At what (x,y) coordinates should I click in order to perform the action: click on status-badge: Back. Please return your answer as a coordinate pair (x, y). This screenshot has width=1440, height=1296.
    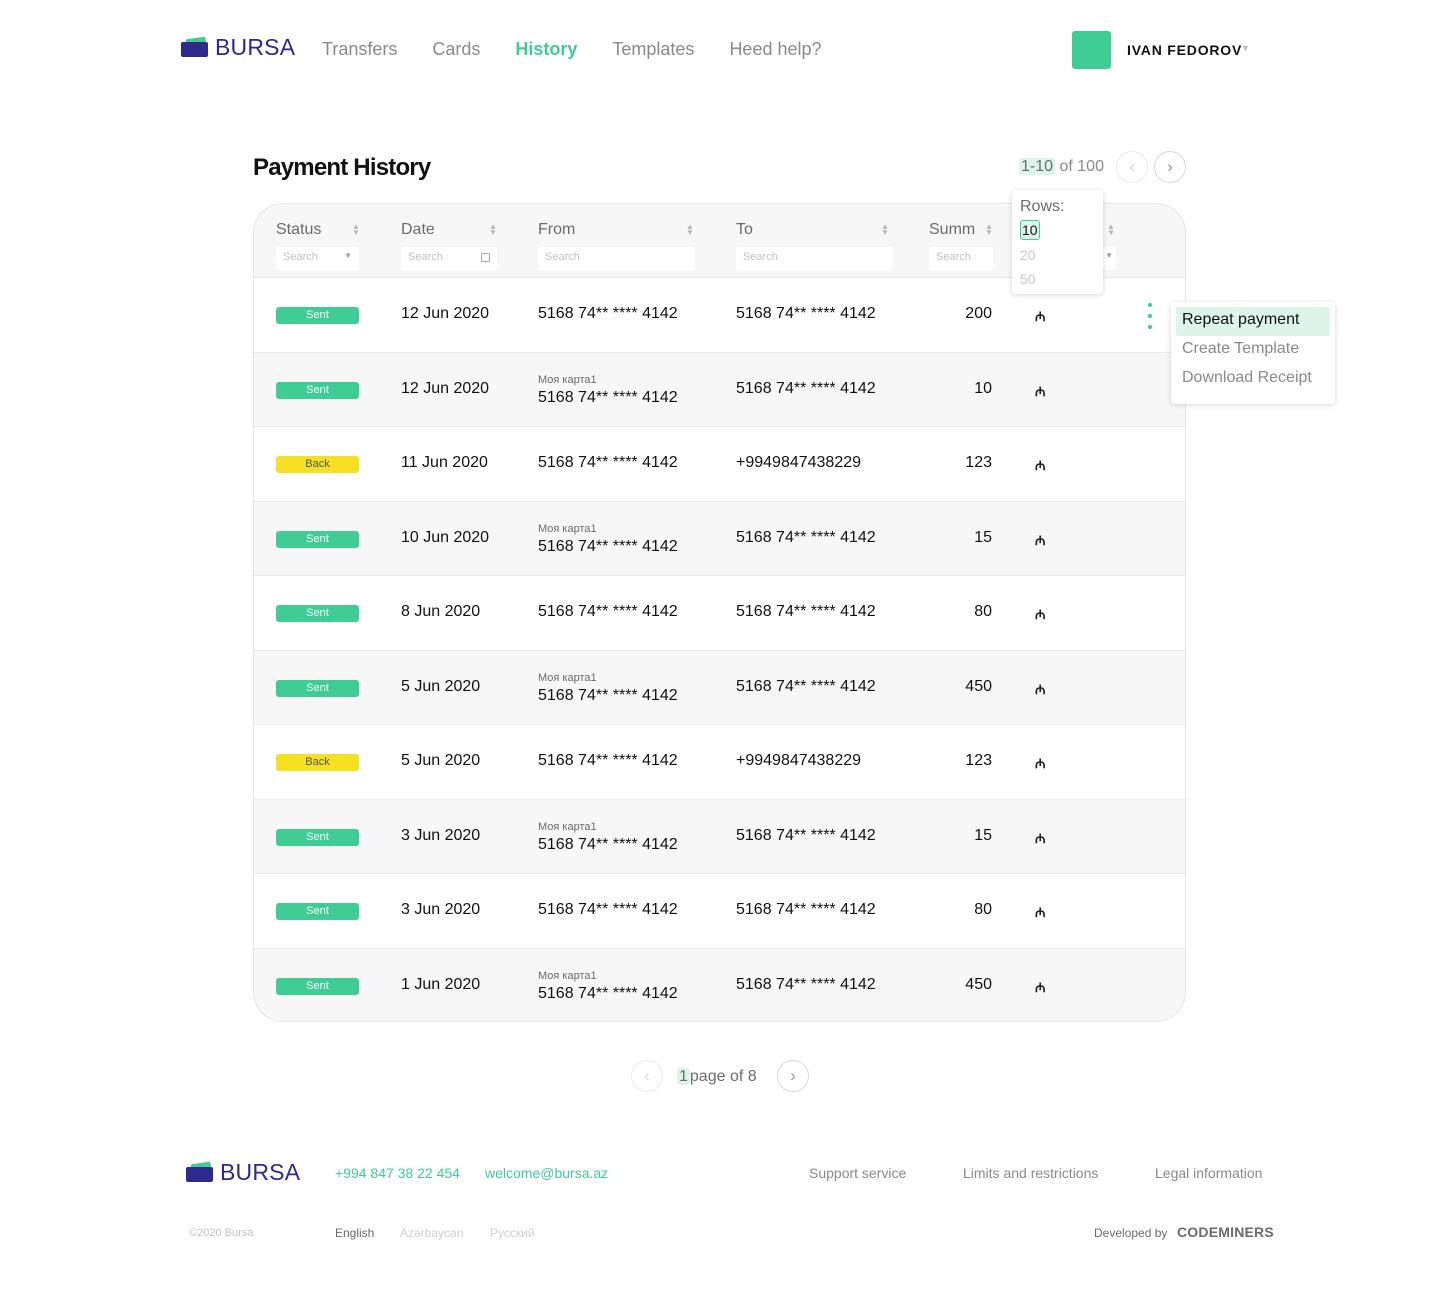
    Looking at the image, I should click on (317, 762).